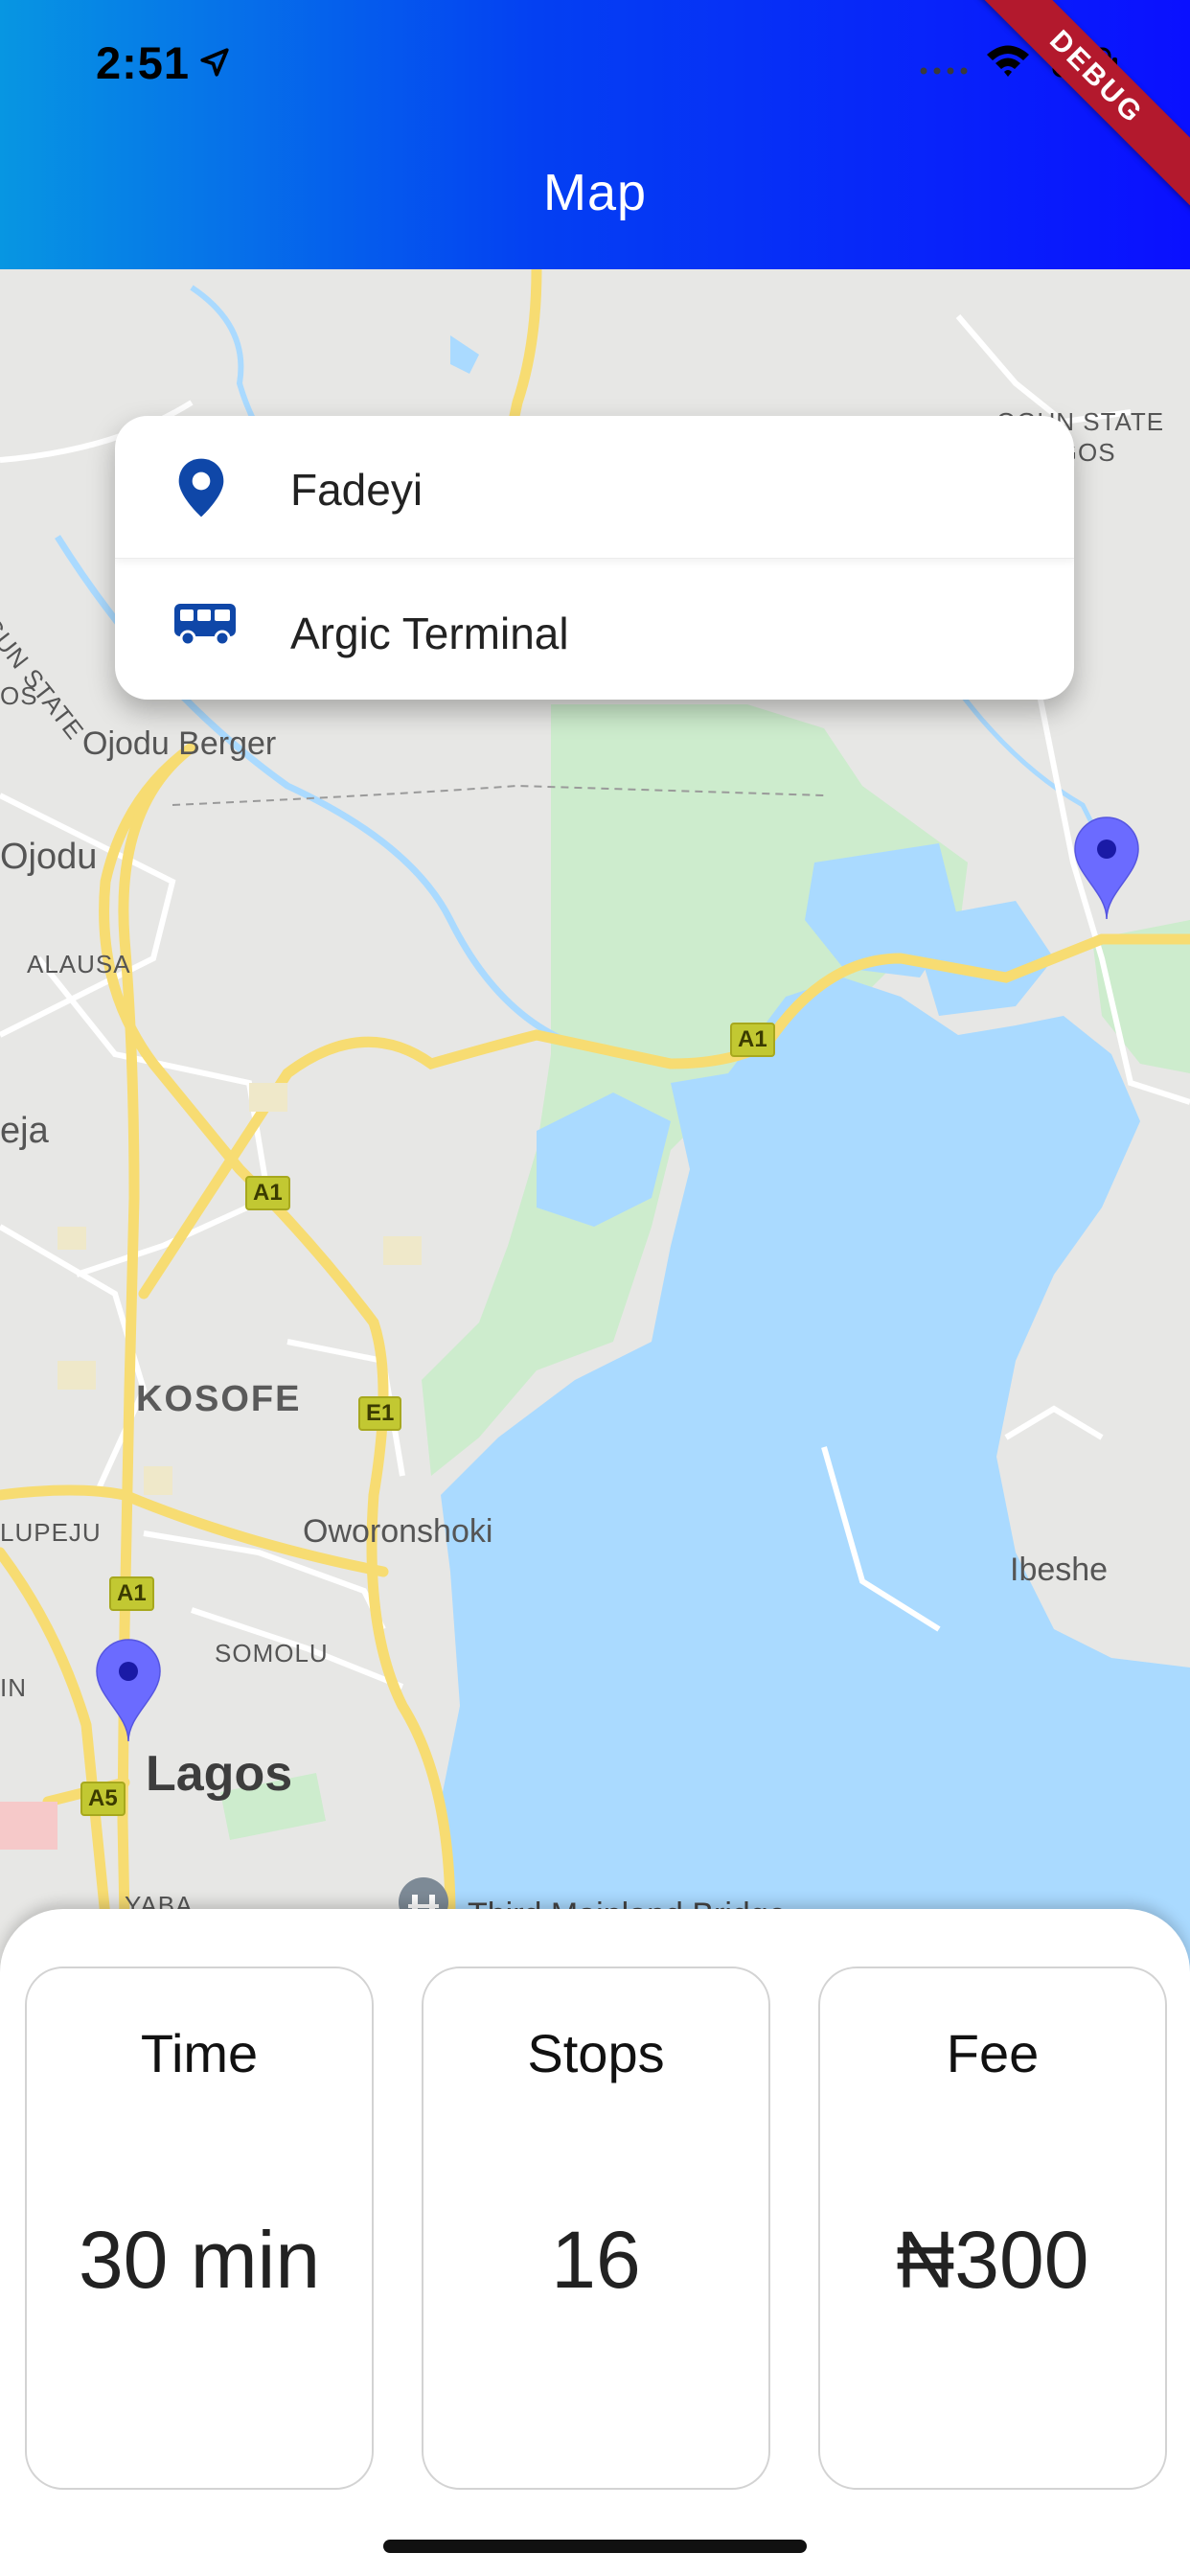 The image size is (1190, 2576). I want to click on map-label: Oworonshoki, so click(398, 1531).